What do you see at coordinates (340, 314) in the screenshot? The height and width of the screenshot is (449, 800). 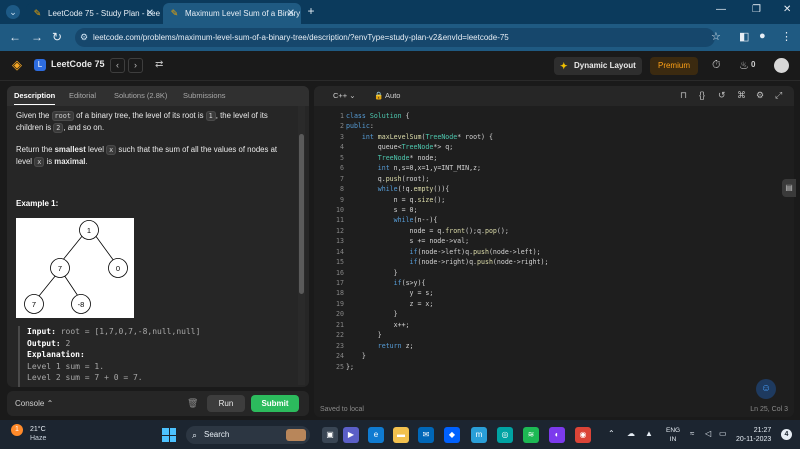 I see `line-number: 20` at bounding box center [340, 314].